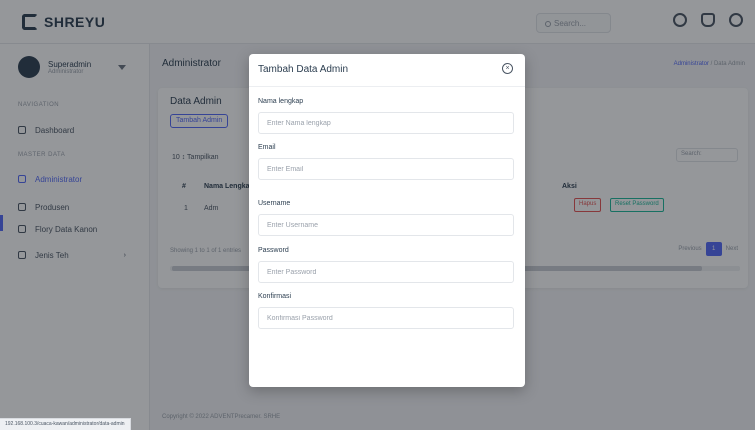 The width and height of the screenshot is (755, 430). What do you see at coordinates (273, 250) in the screenshot?
I see `password-label: Password` at bounding box center [273, 250].